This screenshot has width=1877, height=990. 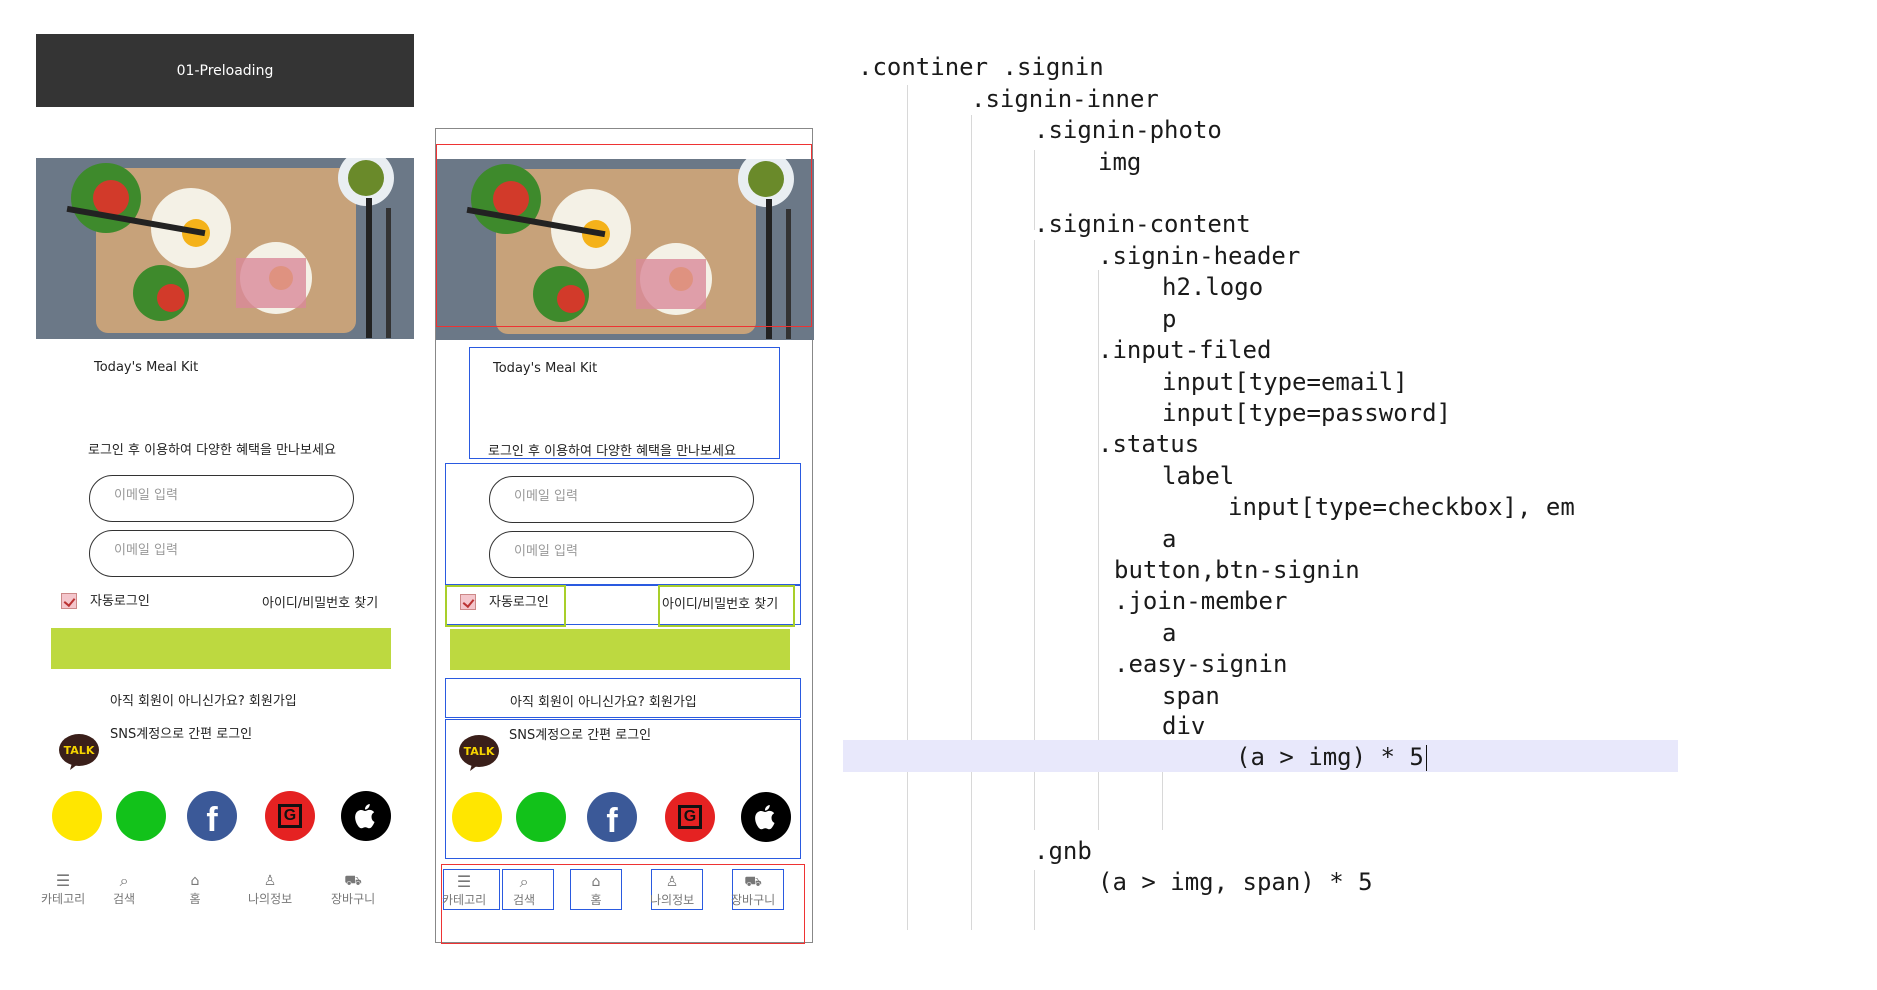 I want to click on svg-text: TALK, so click(x=479, y=751).